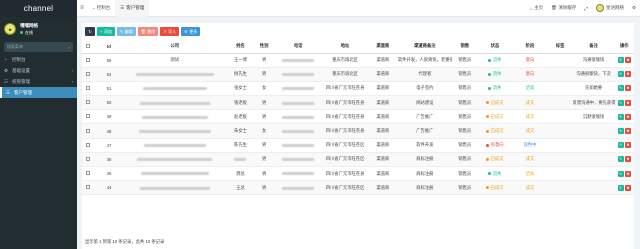  I want to click on clear-cache-button: 🗑 清除缓存, so click(563, 8).